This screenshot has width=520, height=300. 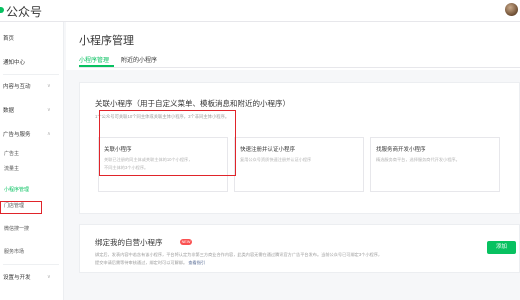 What do you see at coordinates (141, 262) in the screenshot?
I see `section-description-text: 提交申请后需等待审核通过，绑定时可以可解绑。` at bounding box center [141, 262].